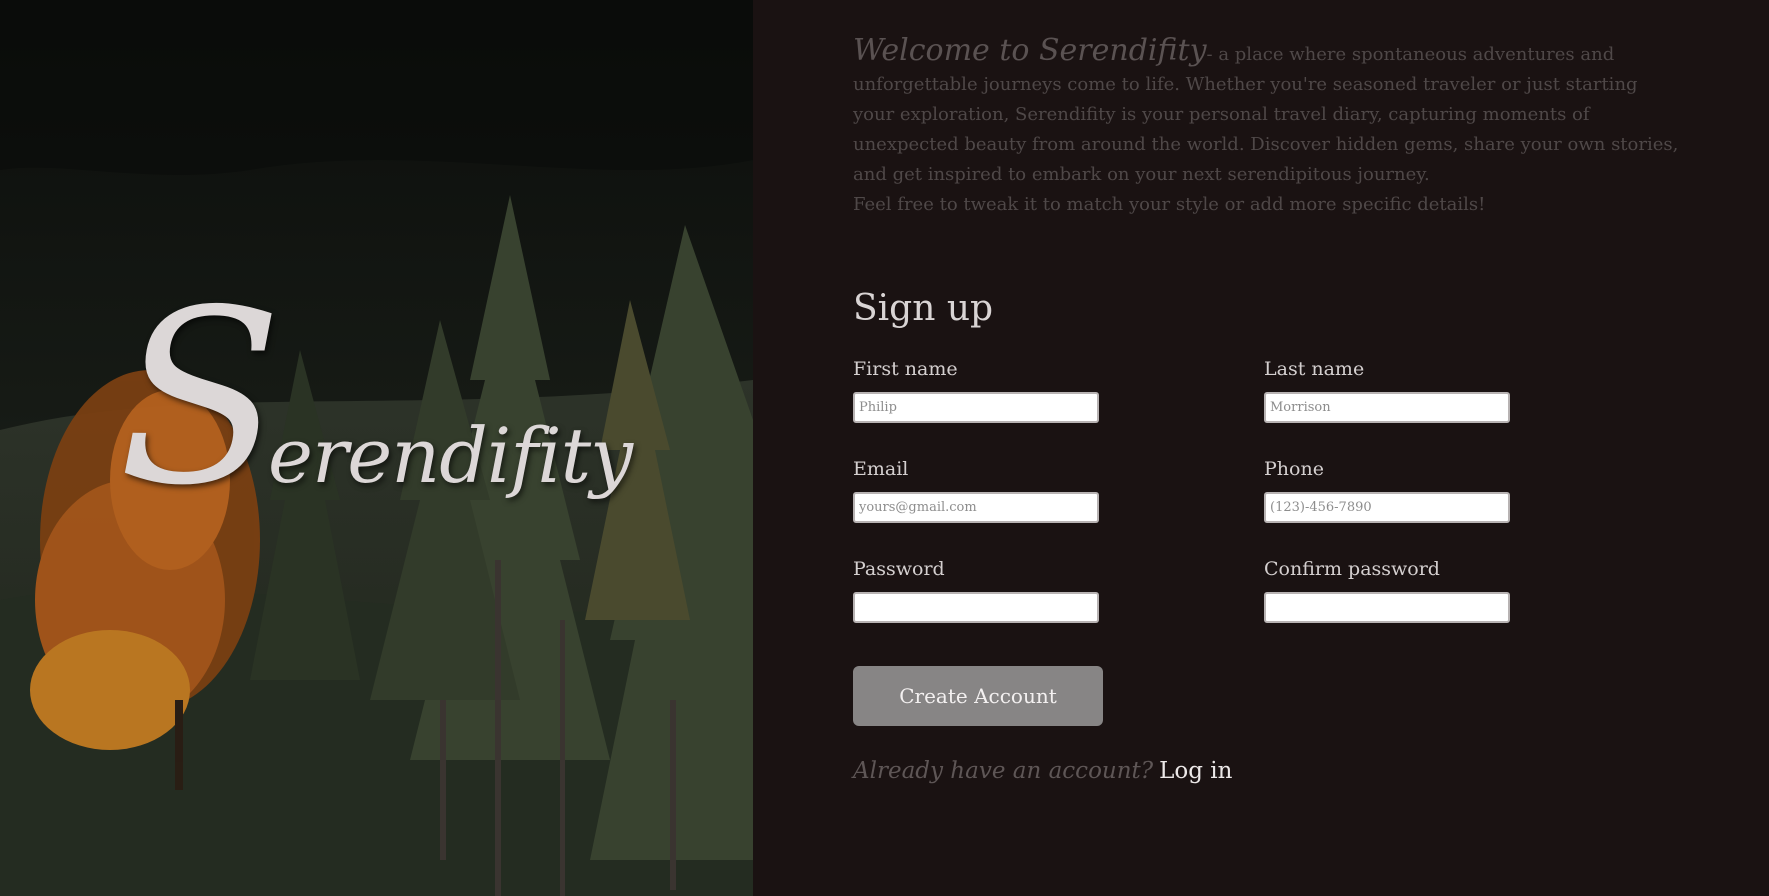 This screenshot has width=1769, height=896. Describe the element at coordinates (1003, 771) in the screenshot. I see `login-question: Already have an account?` at that location.